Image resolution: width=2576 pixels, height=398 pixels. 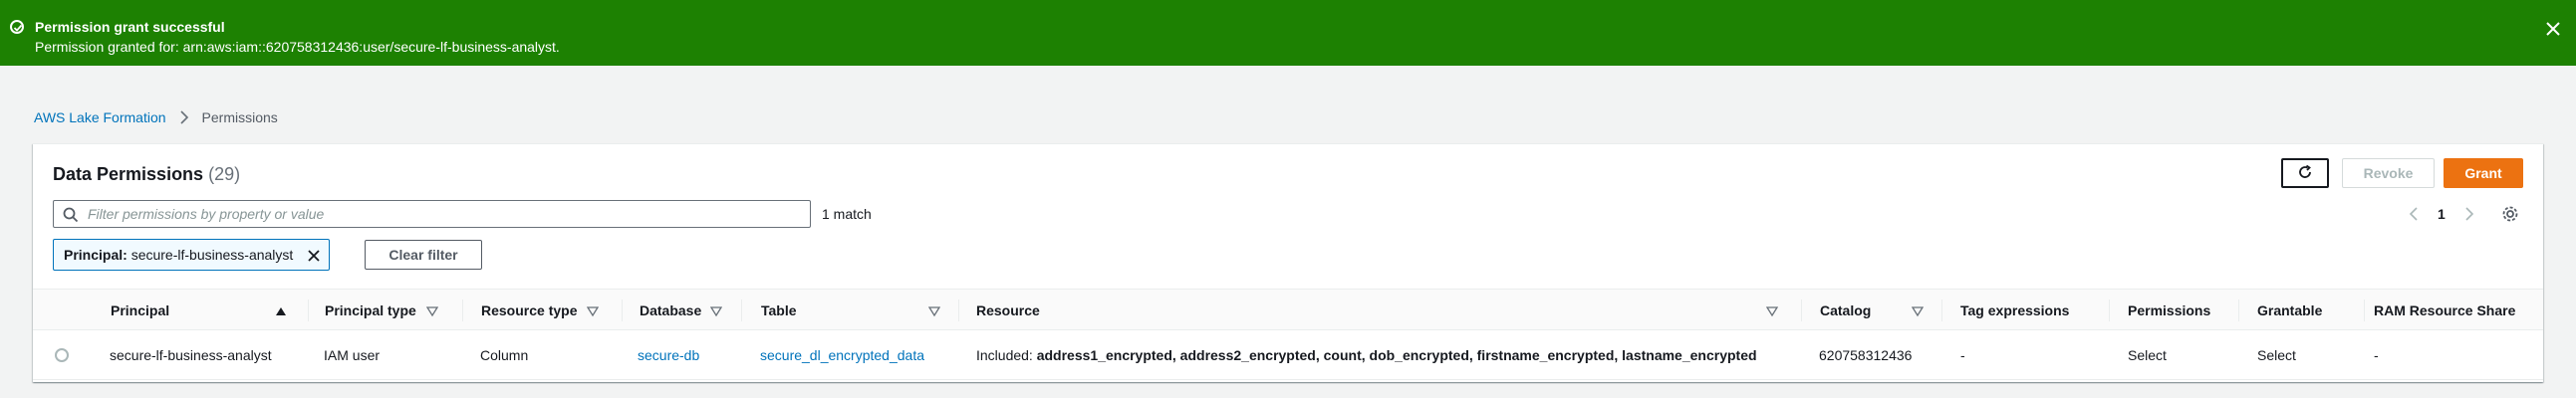 What do you see at coordinates (96, 255) in the screenshot?
I see `token-key: Principal:` at bounding box center [96, 255].